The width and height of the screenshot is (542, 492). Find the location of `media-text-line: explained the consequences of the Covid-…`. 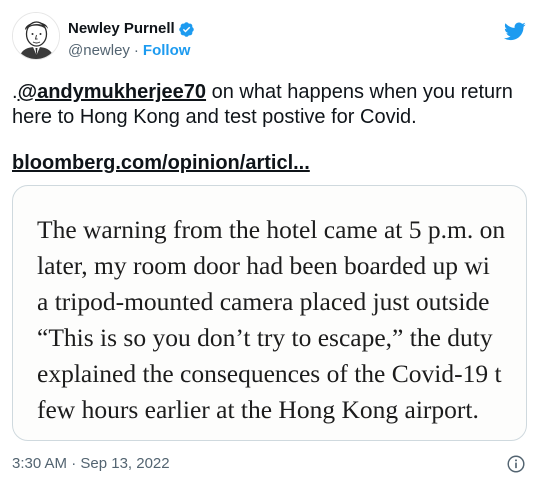

media-text-line: explained the consequences of the Covid-… is located at coordinates (269, 373).